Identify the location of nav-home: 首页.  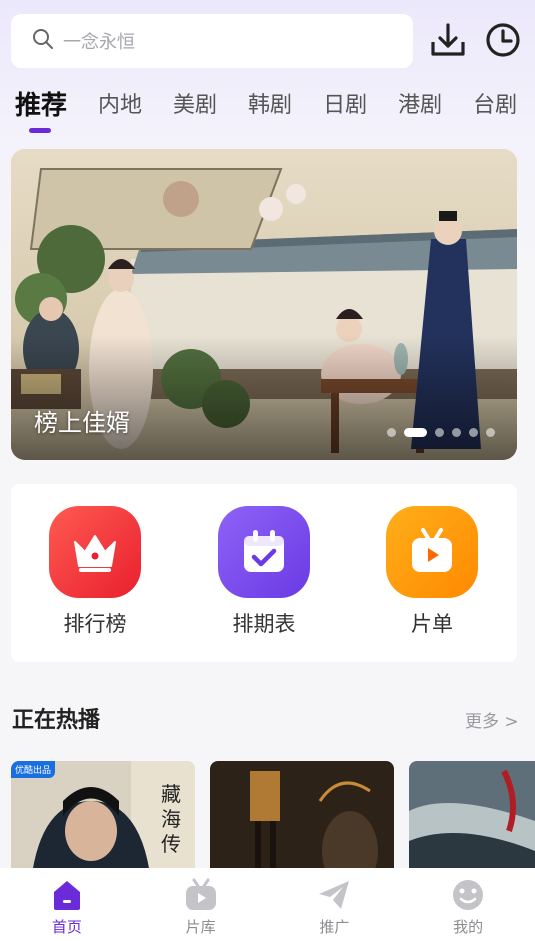
(67, 904).